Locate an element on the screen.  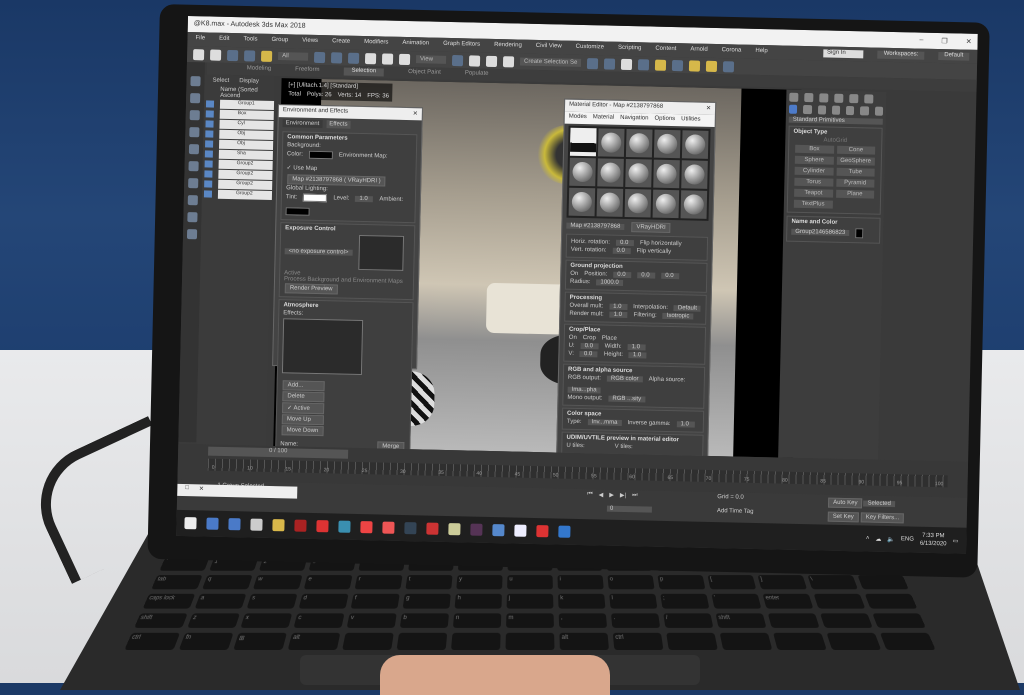
ground-on-checkbox: On is located at coordinates (574, 274).